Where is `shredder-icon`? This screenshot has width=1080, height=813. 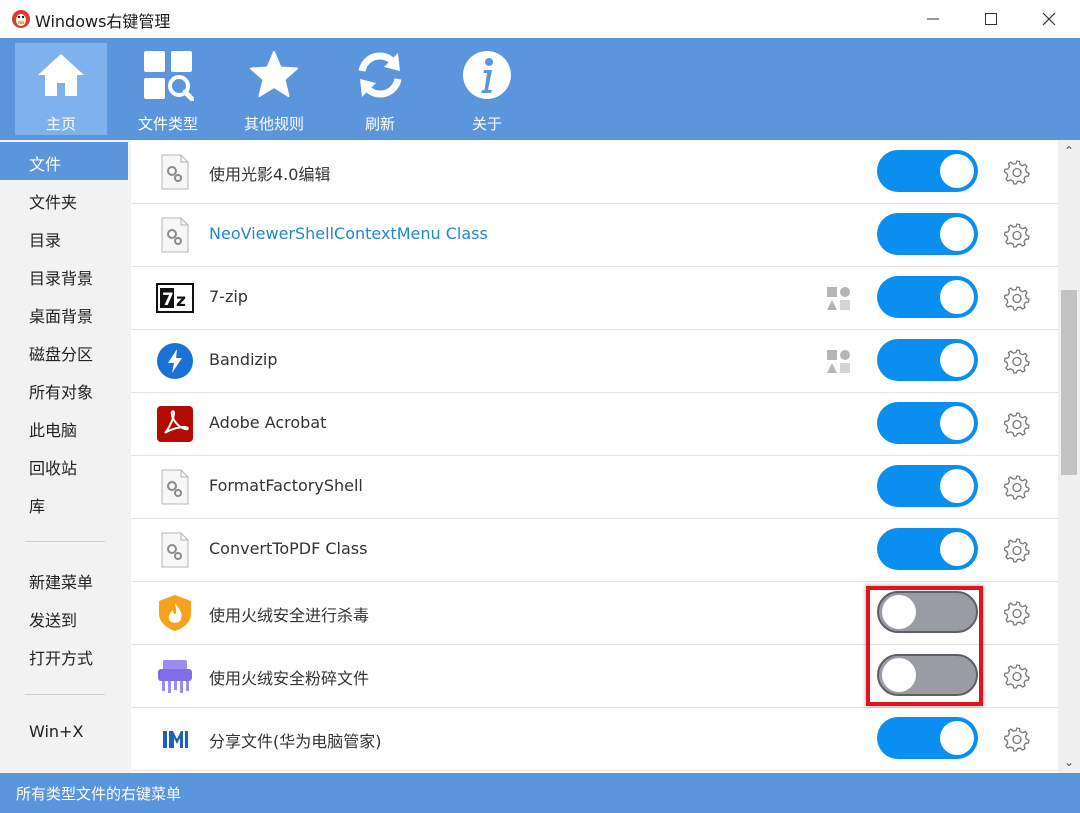 shredder-icon is located at coordinates (175, 676).